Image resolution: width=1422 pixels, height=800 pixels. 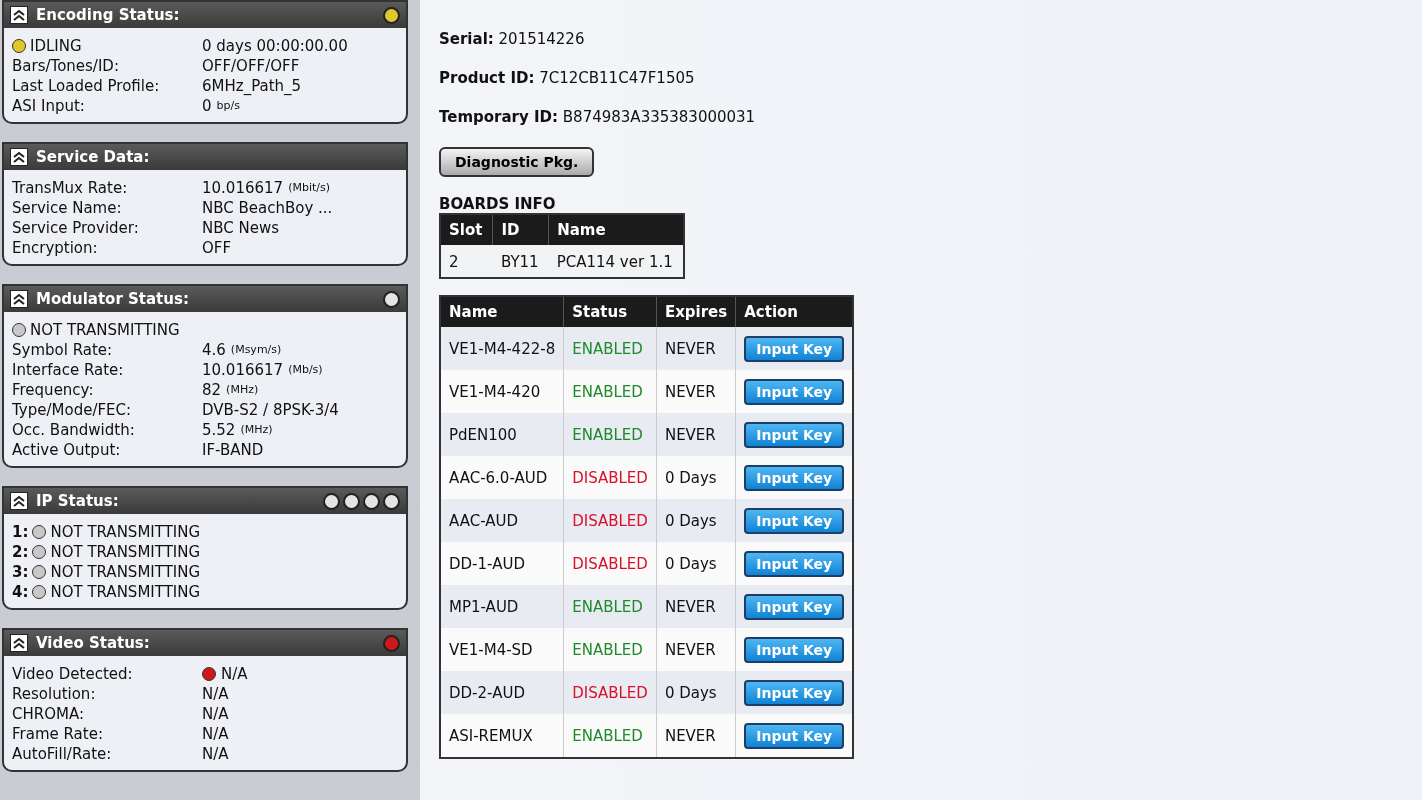 What do you see at coordinates (67, 450) in the screenshot?
I see `field-label: Active Output:` at bounding box center [67, 450].